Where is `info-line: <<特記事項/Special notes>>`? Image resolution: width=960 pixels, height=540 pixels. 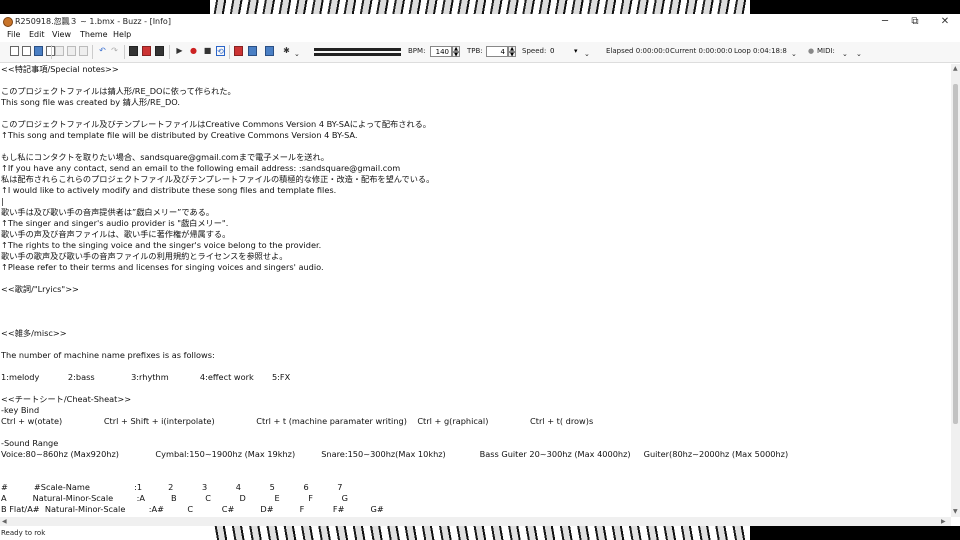 info-line: <<特記事項/Special notes>> is located at coordinates (60, 69).